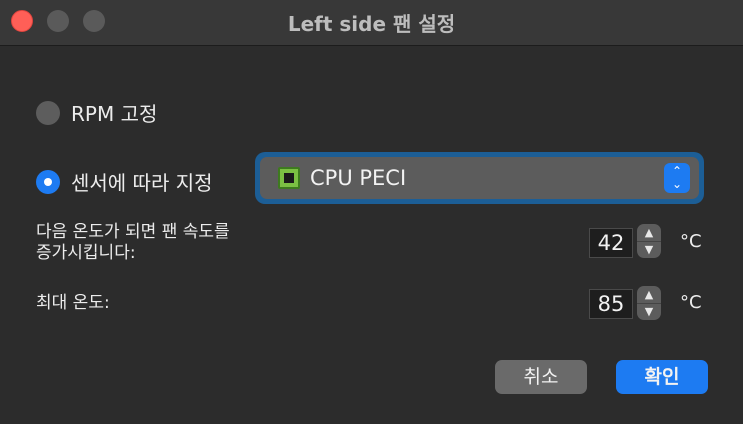 The height and width of the screenshot is (424, 743). I want to click on sensor-based-radio, so click(48, 181).